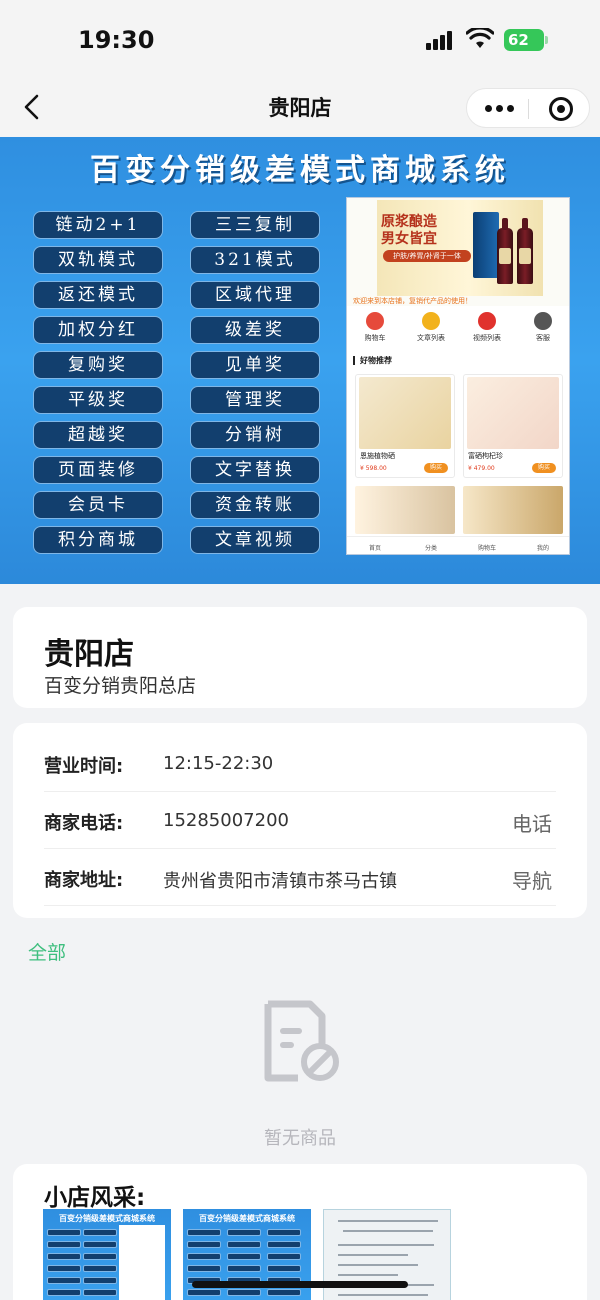 This screenshot has width=600, height=1300. I want to click on feature-tag: 文章视频, so click(255, 540).